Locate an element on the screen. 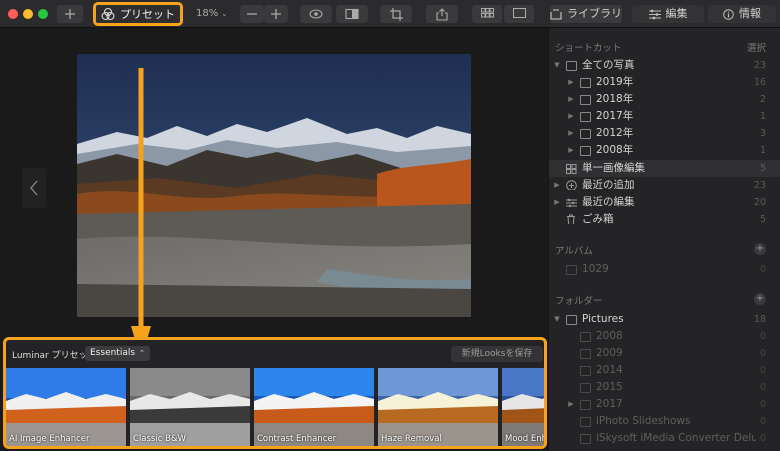 The height and width of the screenshot is (451, 780). preset-thumbnail: Contrast Enhancer is located at coordinates (314, 407).